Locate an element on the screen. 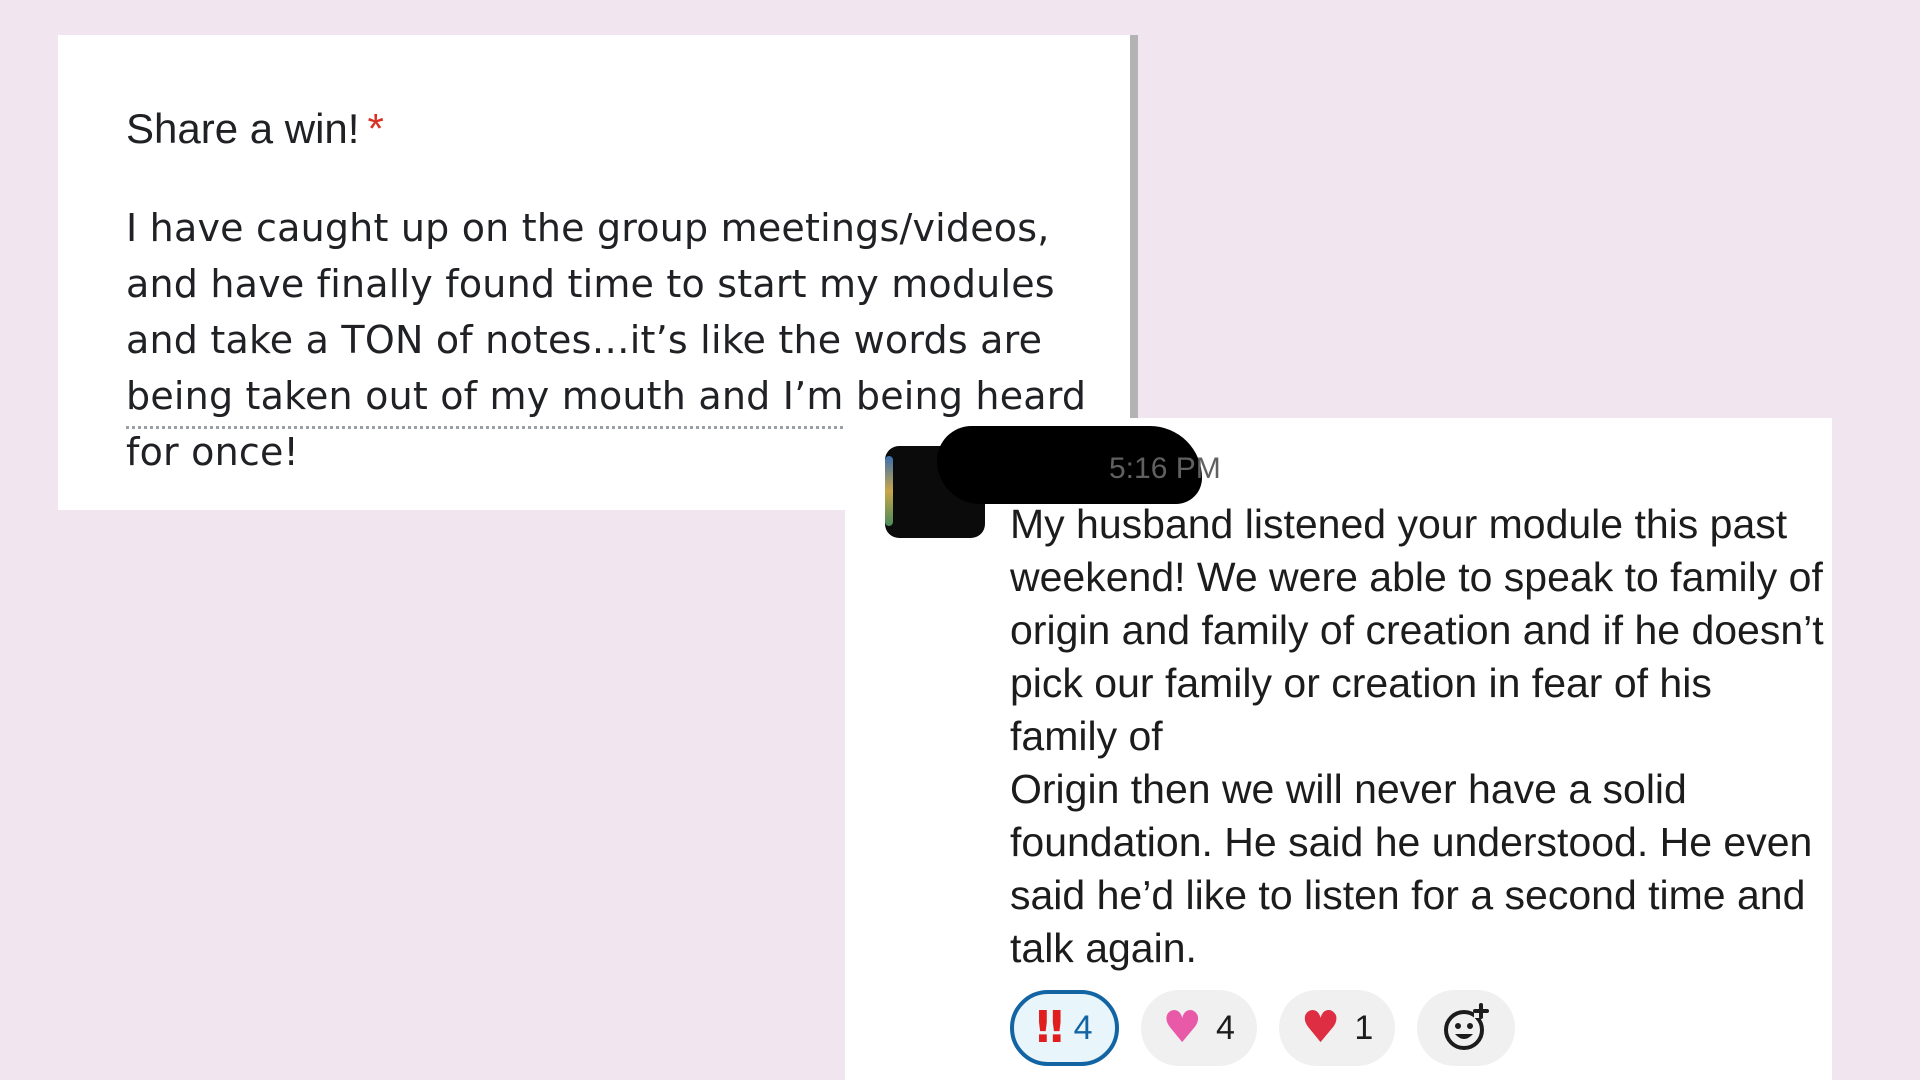 The height and width of the screenshot is (1080, 1920). reaction-double-exclamation: ‼ 4 is located at coordinates (1064, 1028).